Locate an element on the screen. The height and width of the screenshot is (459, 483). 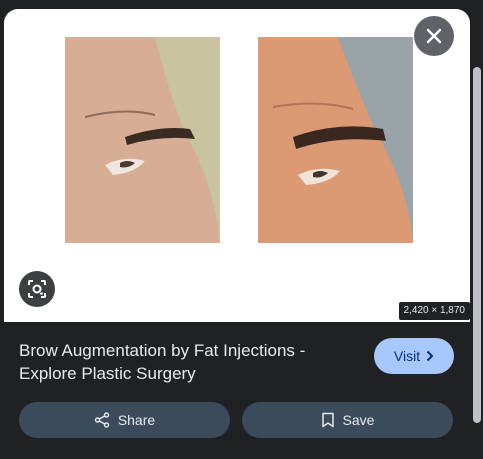
close-button is located at coordinates (434, 36).